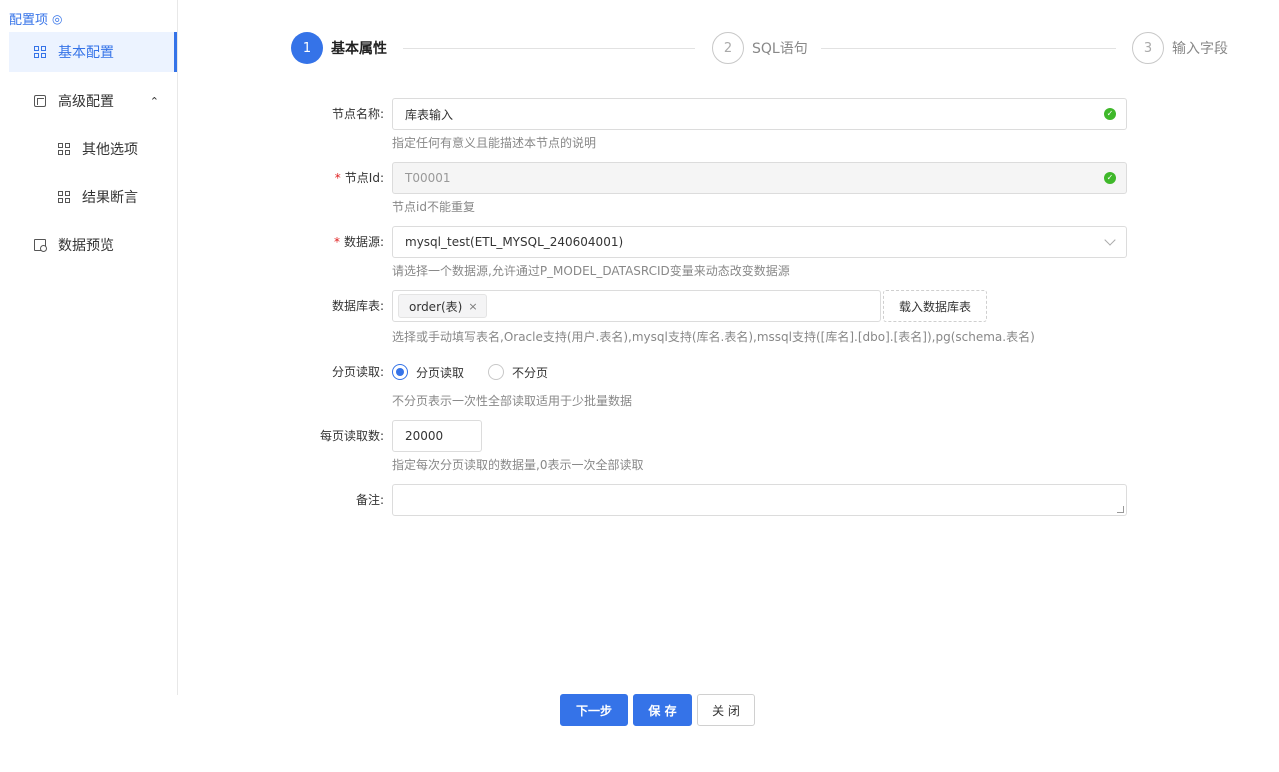 The height and width of the screenshot is (772, 1279). I want to click on node-id-label: * 节点Id:, so click(359, 178).